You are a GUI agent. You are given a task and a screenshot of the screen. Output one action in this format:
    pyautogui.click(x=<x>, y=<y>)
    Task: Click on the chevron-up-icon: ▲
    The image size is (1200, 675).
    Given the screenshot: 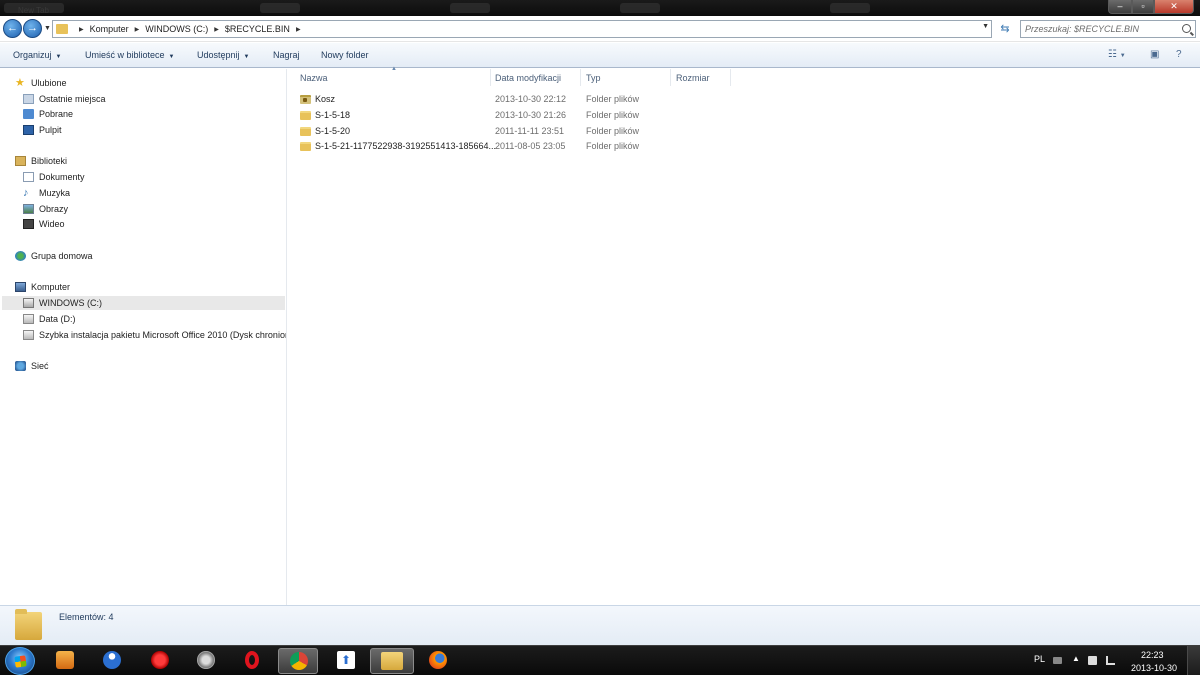 What is the action you would take?
    pyautogui.click(x=1076, y=658)
    